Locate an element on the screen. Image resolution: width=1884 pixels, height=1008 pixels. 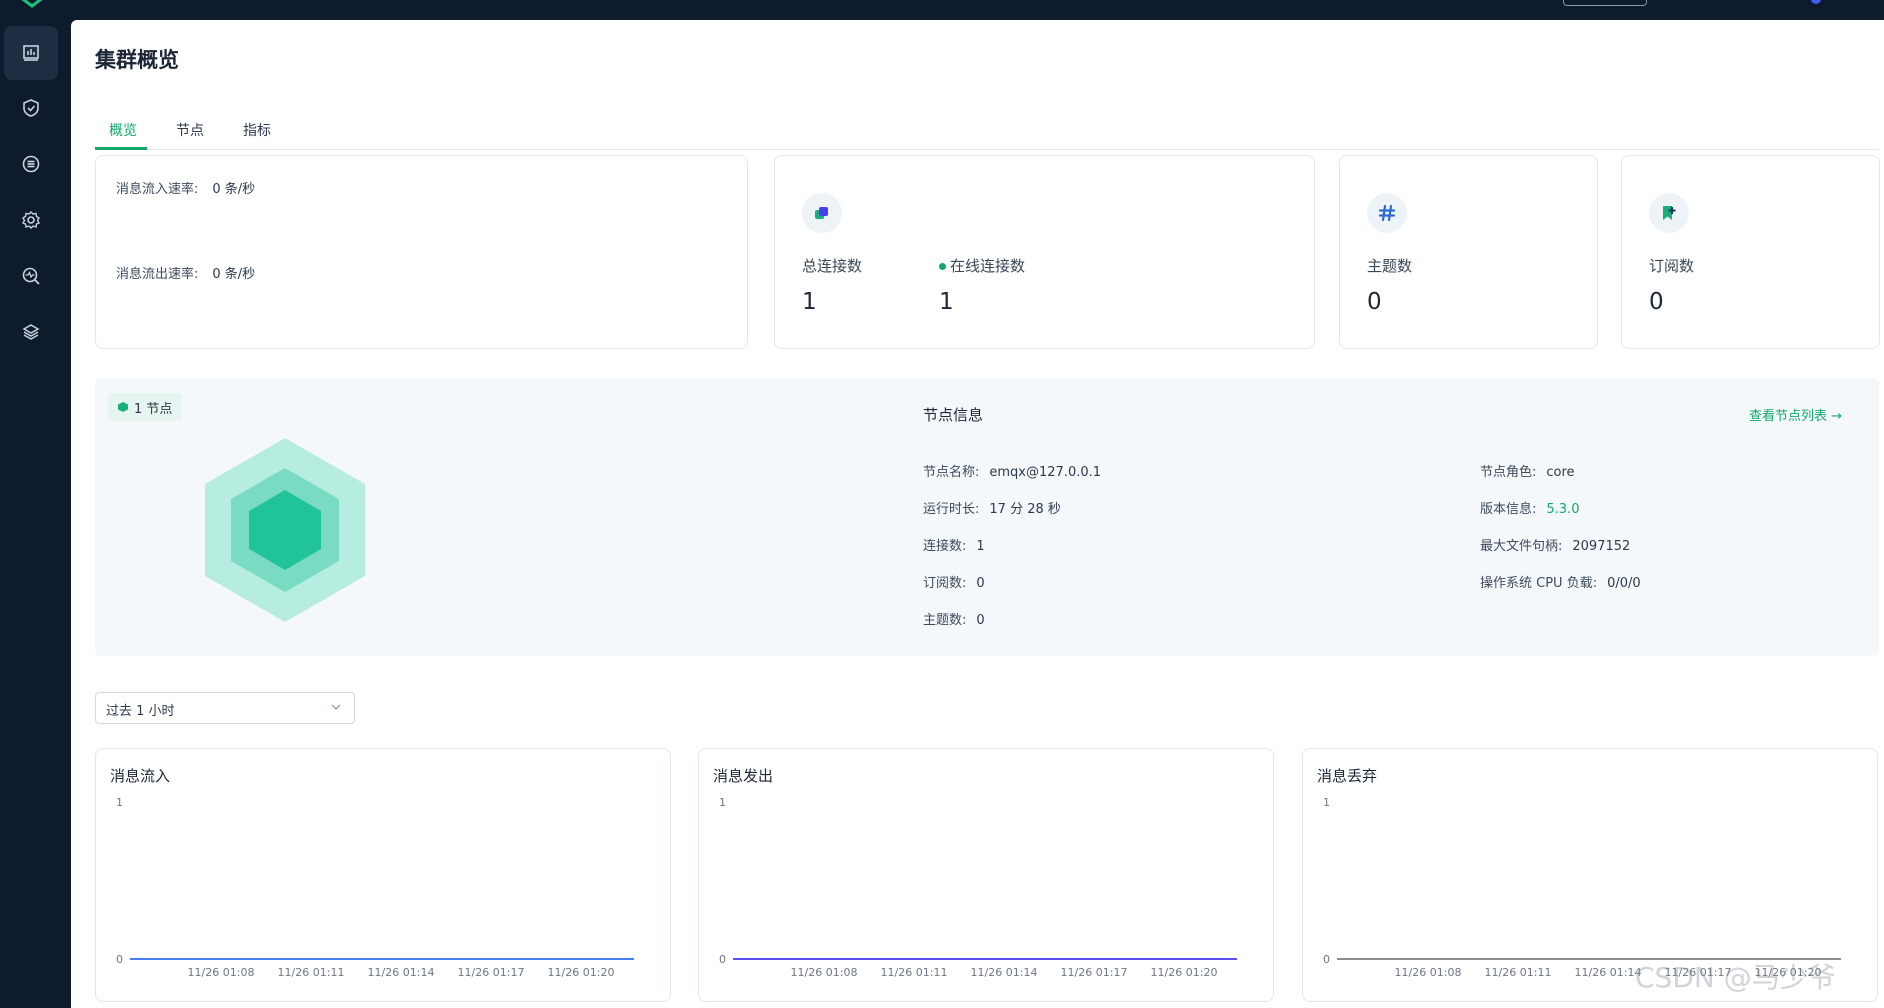
inbound-rate-label: 消息流入速率: is located at coordinates (157, 189).